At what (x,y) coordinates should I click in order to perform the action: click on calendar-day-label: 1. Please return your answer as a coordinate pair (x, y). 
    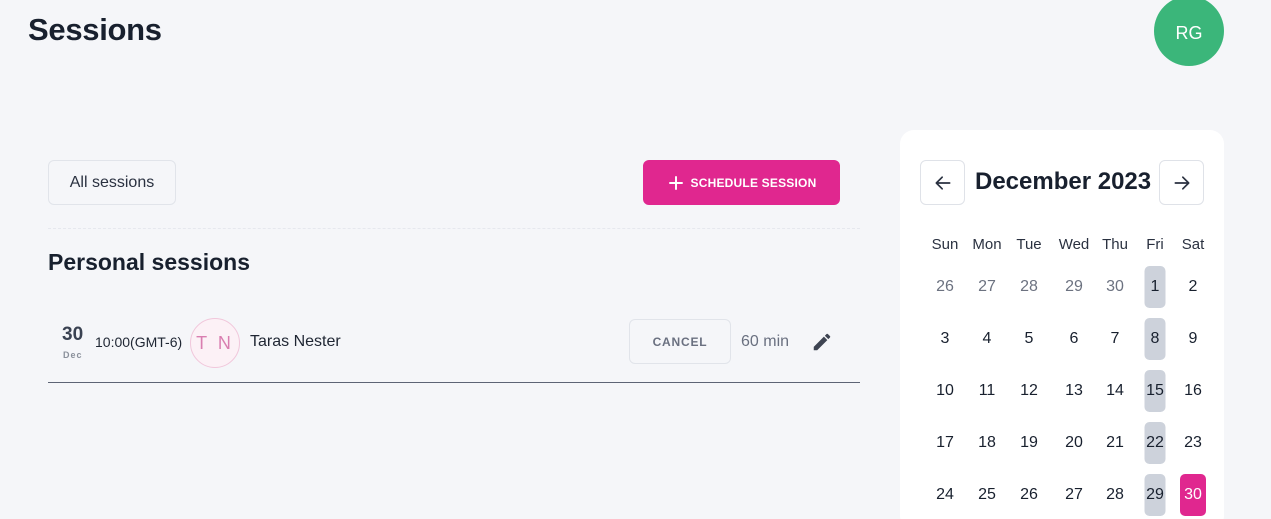
    Looking at the image, I should click on (1155, 286).